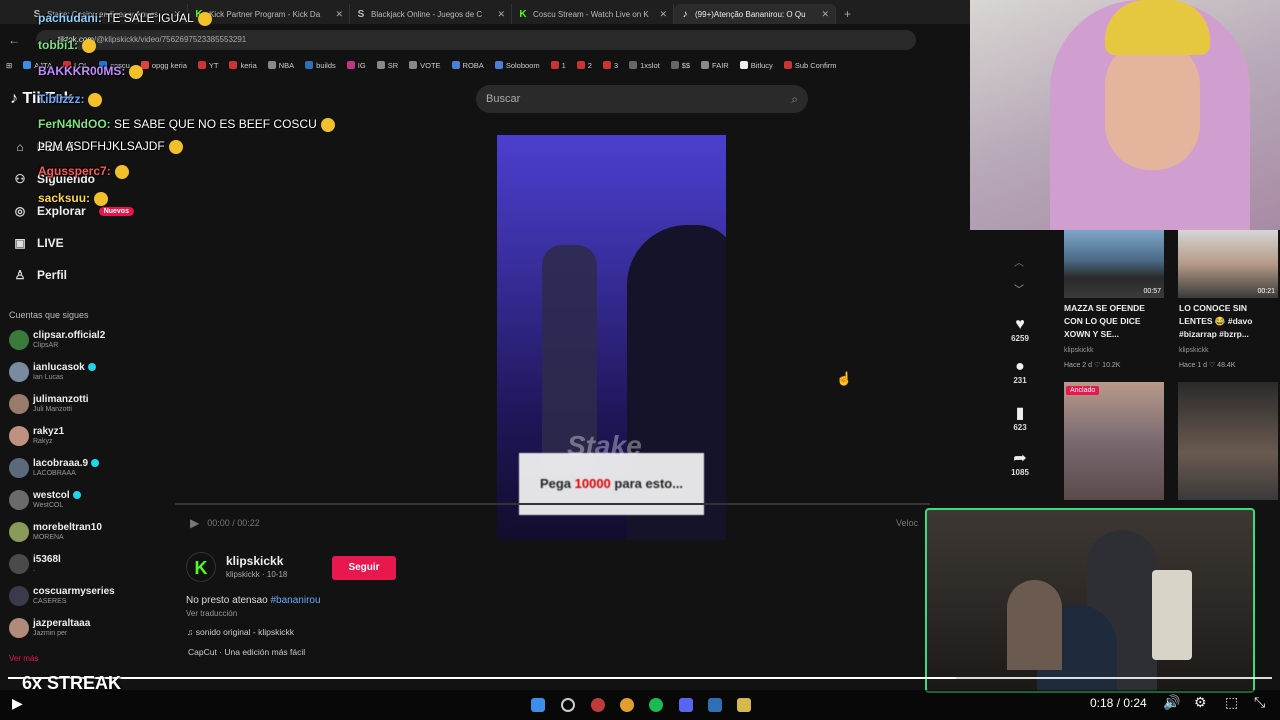 The width and height of the screenshot is (1280, 720). What do you see at coordinates (756, 65) in the screenshot?
I see `bookmark-item: Bitlucy` at bounding box center [756, 65].